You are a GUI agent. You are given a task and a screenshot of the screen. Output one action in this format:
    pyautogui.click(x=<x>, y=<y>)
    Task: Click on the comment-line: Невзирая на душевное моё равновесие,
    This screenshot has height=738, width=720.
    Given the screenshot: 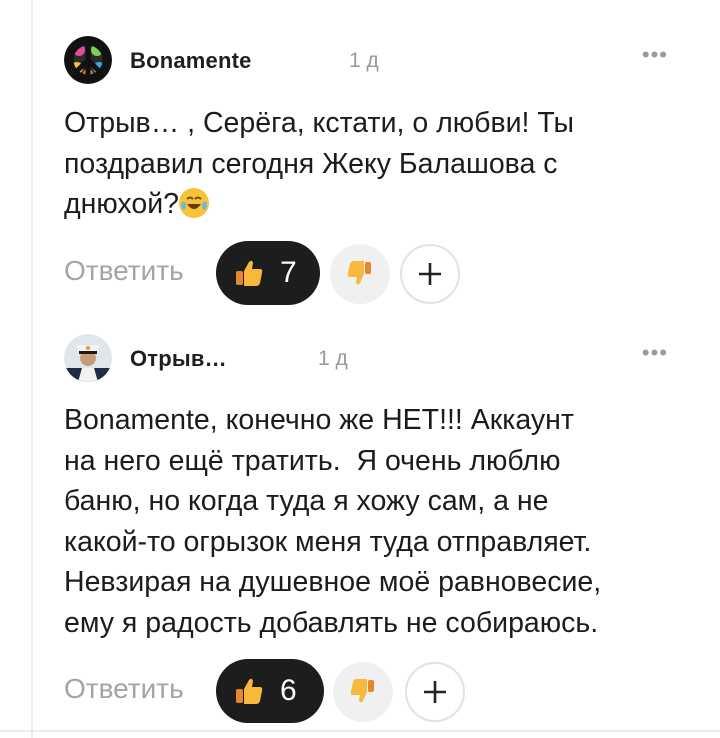 What is the action you would take?
    pyautogui.click(x=333, y=582)
    